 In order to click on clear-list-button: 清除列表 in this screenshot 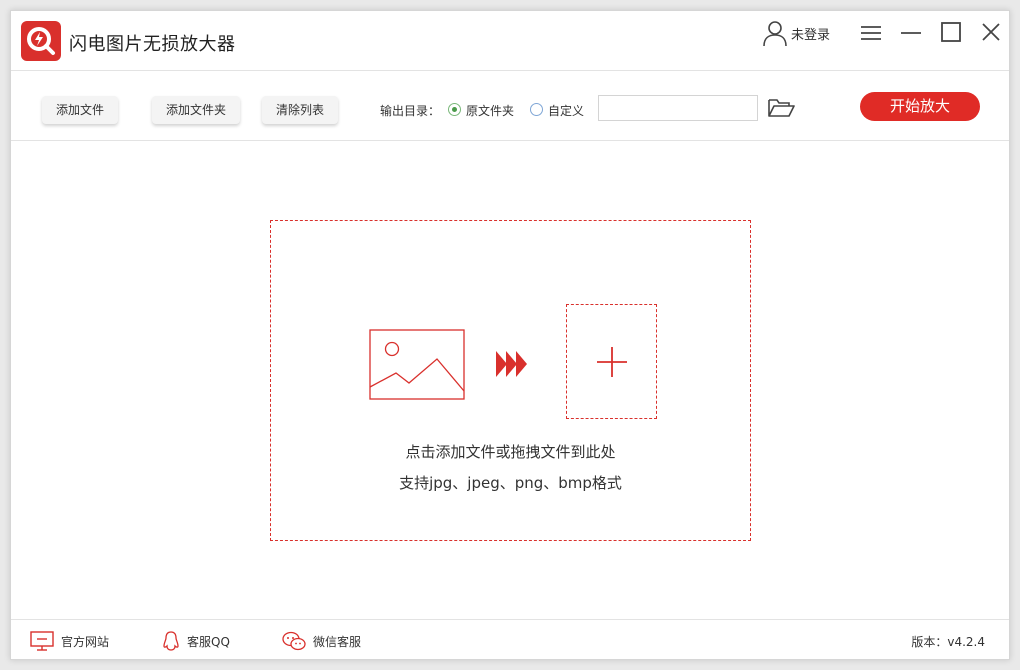, I will do `click(300, 110)`.